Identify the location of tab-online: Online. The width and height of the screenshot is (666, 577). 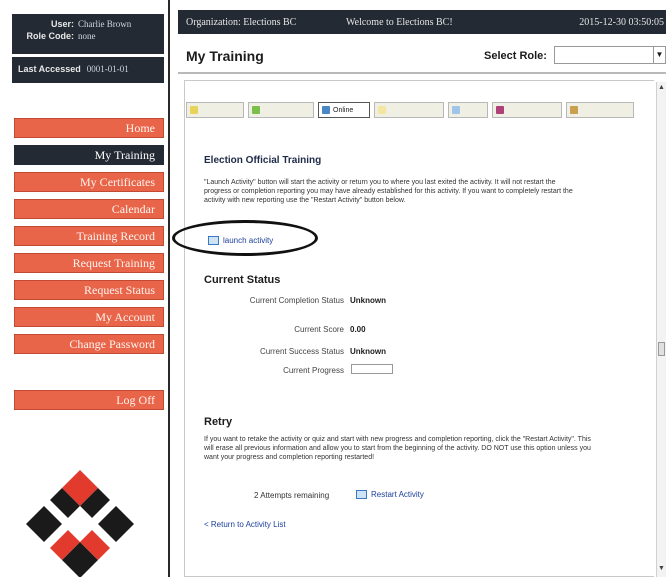
(344, 110).